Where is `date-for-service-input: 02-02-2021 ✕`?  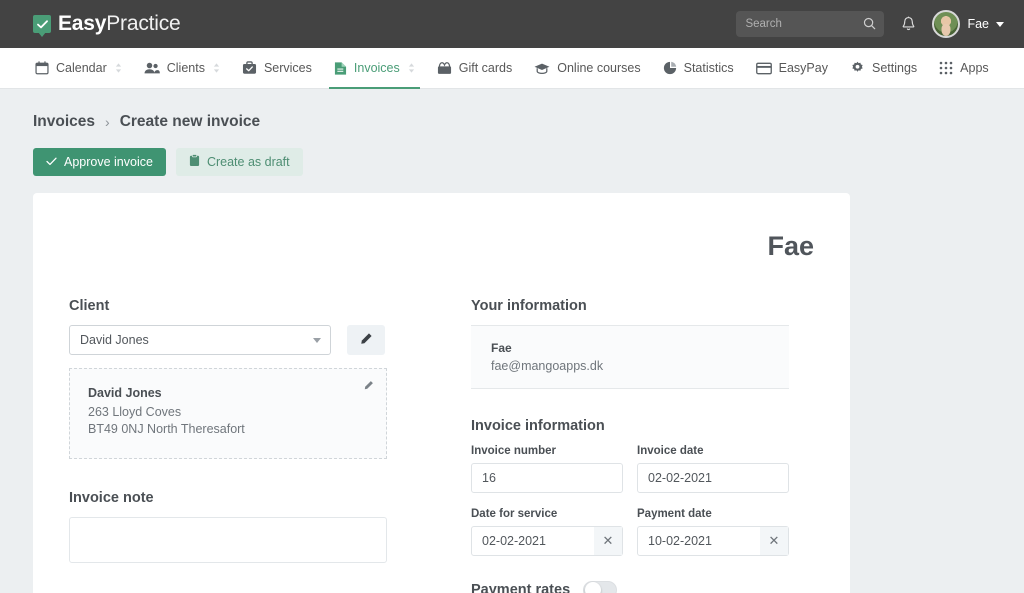
date-for-service-input: 02-02-2021 ✕ is located at coordinates (547, 541).